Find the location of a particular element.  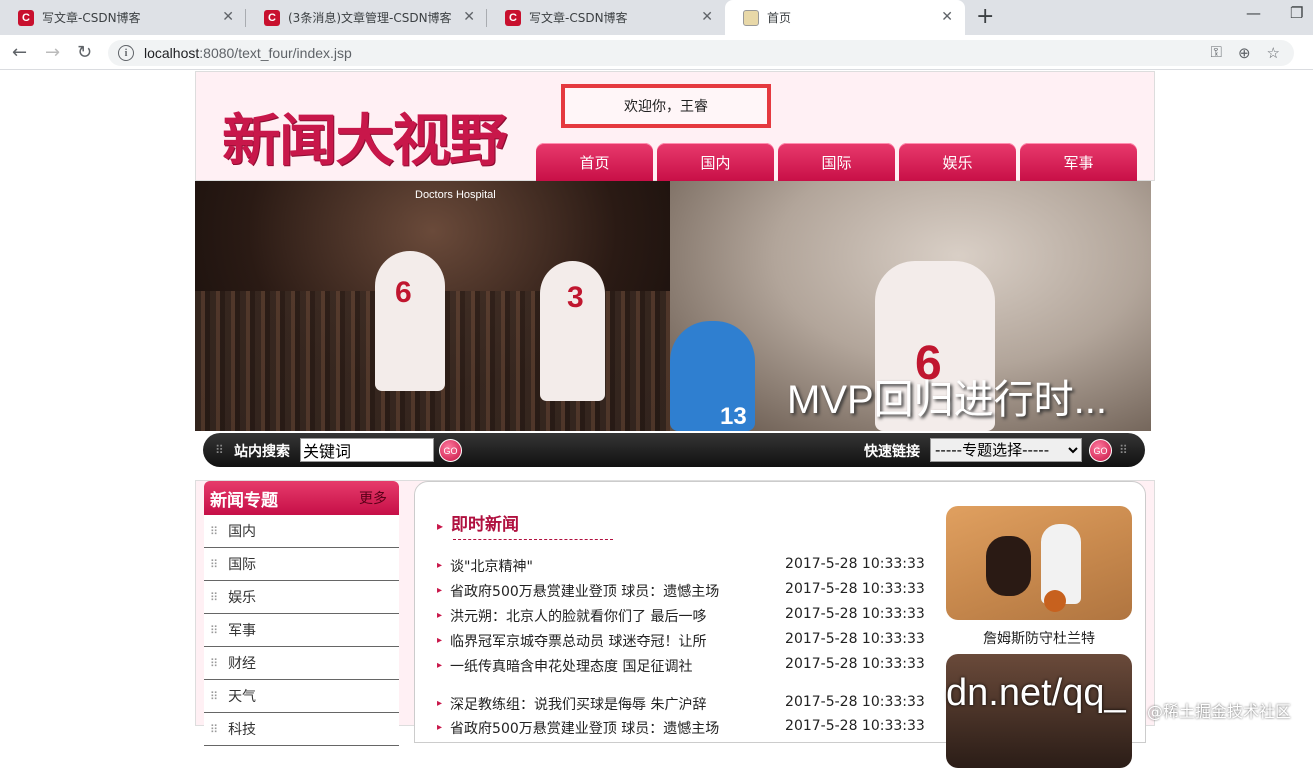

search-bar: ⠿ 站内搜索 GO 快速链接 -----专题选择----- GO ⠿ is located at coordinates (674, 450).